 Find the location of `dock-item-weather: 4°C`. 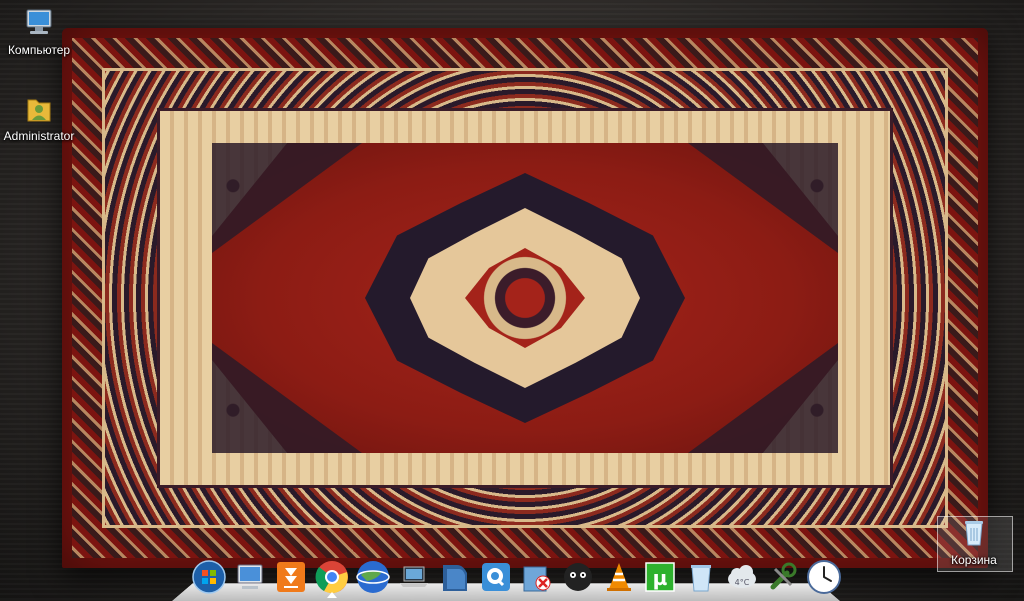

dock-item-weather: 4°C is located at coordinates (742, 577).